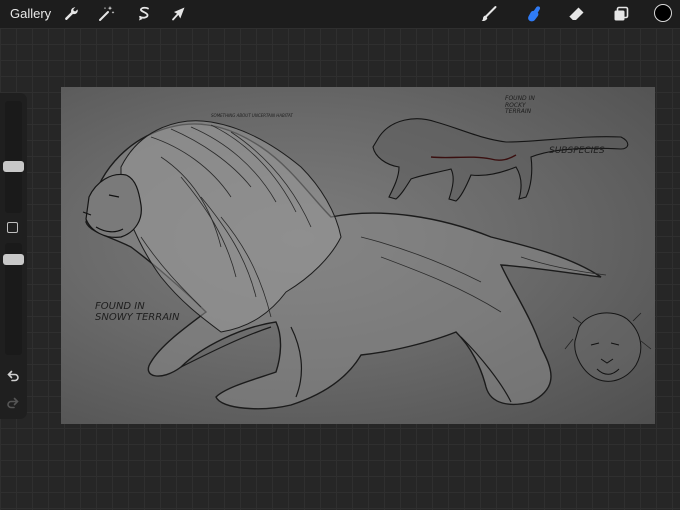 The width and height of the screenshot is (680, 510). What do you see at coordinates (13, 166) in the screenshot?
I see `brush-size-thumb` at bounding box center [13, 166].